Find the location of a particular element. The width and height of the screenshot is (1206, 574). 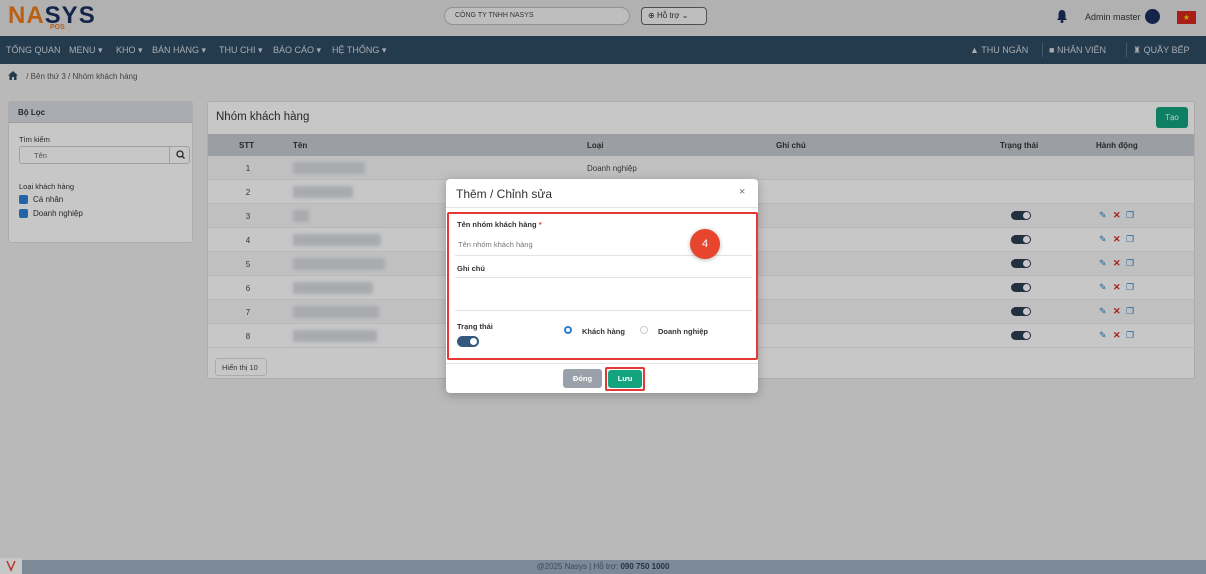

group-name-label: Tên nhóm khách hàng * is located at coordinates (499, 224).